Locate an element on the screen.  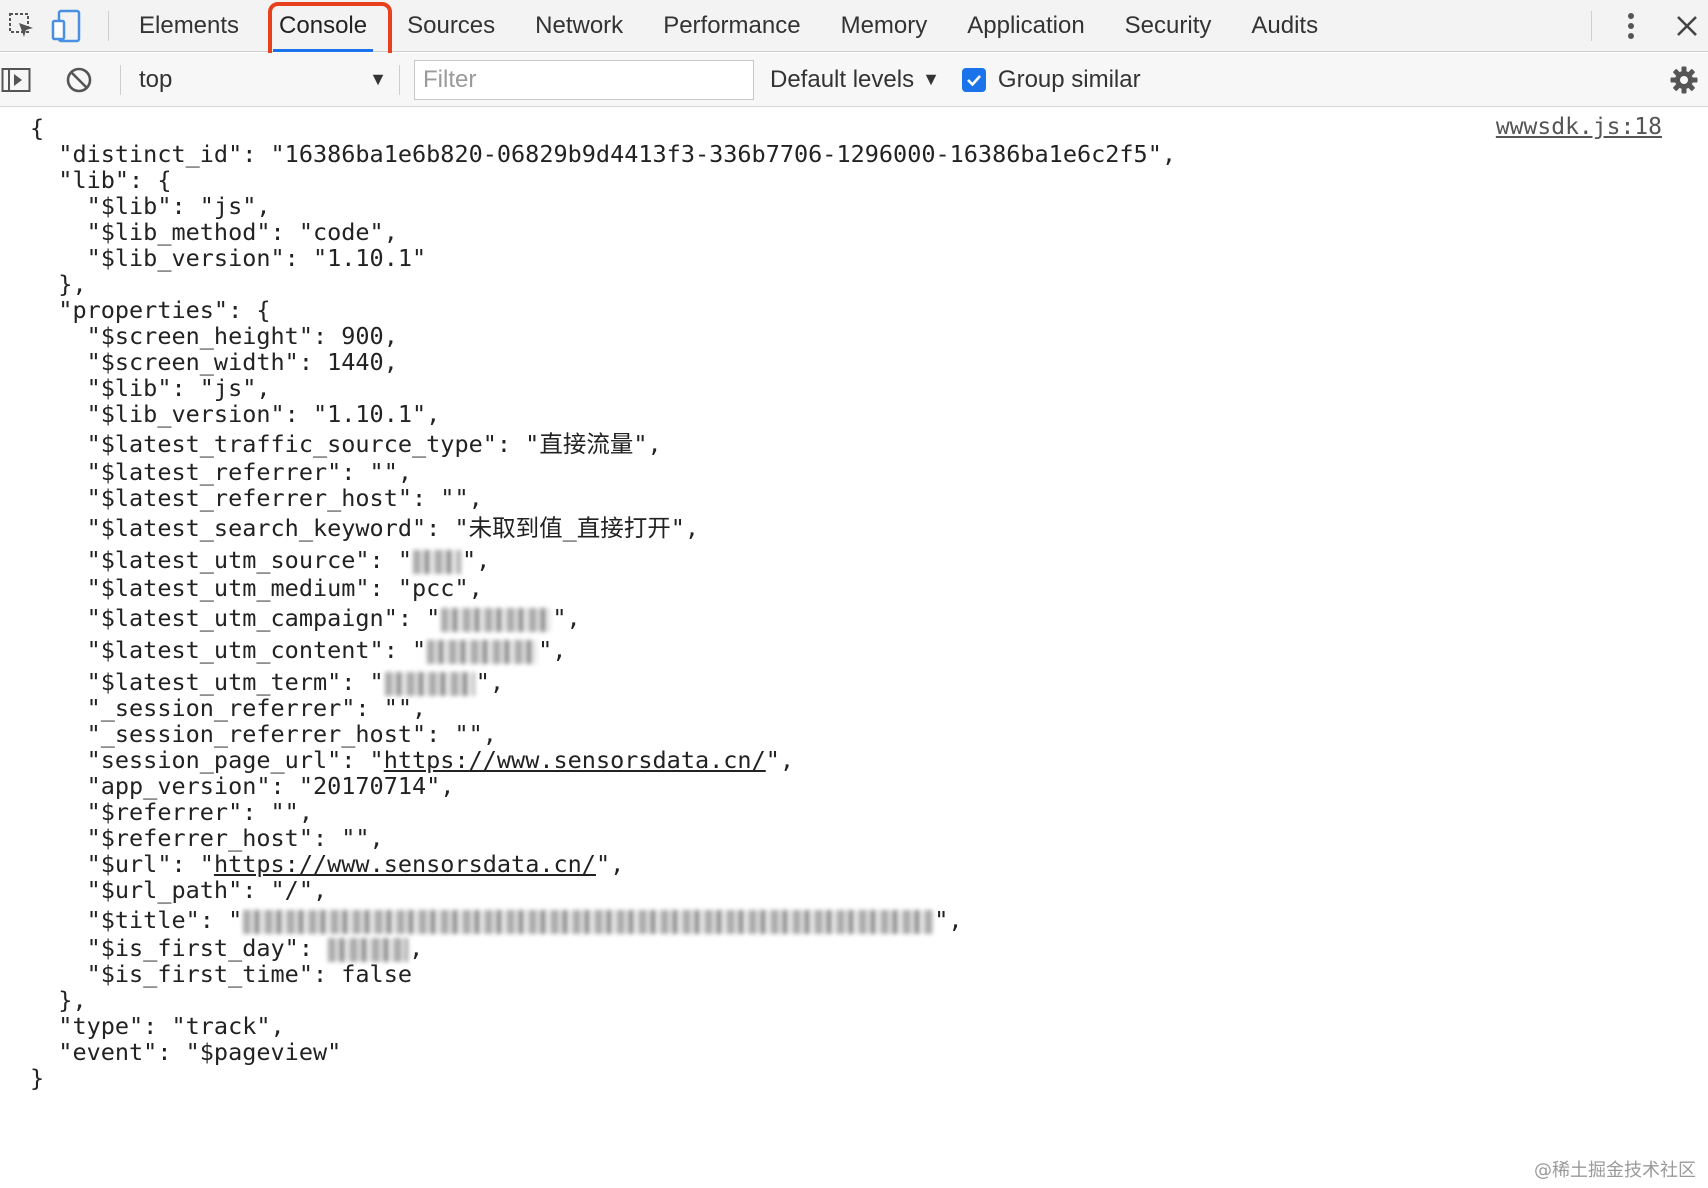
log-line-key: "$latest_utm_content": " is located at coordinates (228, 650).